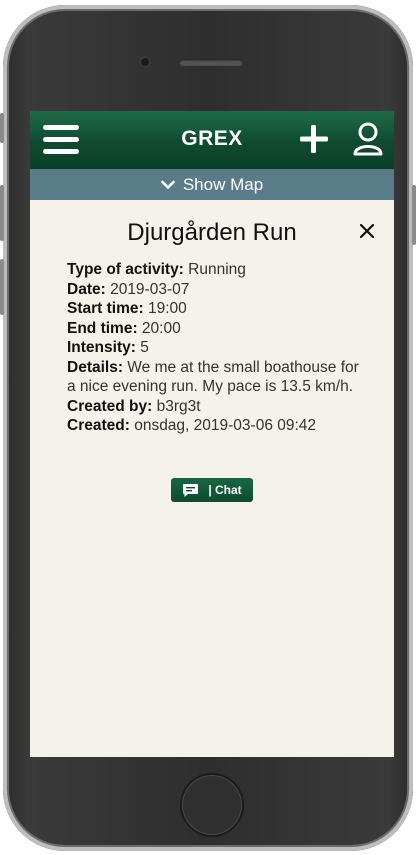  Describe the element at coordinates (101, 347) in the screenshot. I see `field-label: Intensity:` at that location.